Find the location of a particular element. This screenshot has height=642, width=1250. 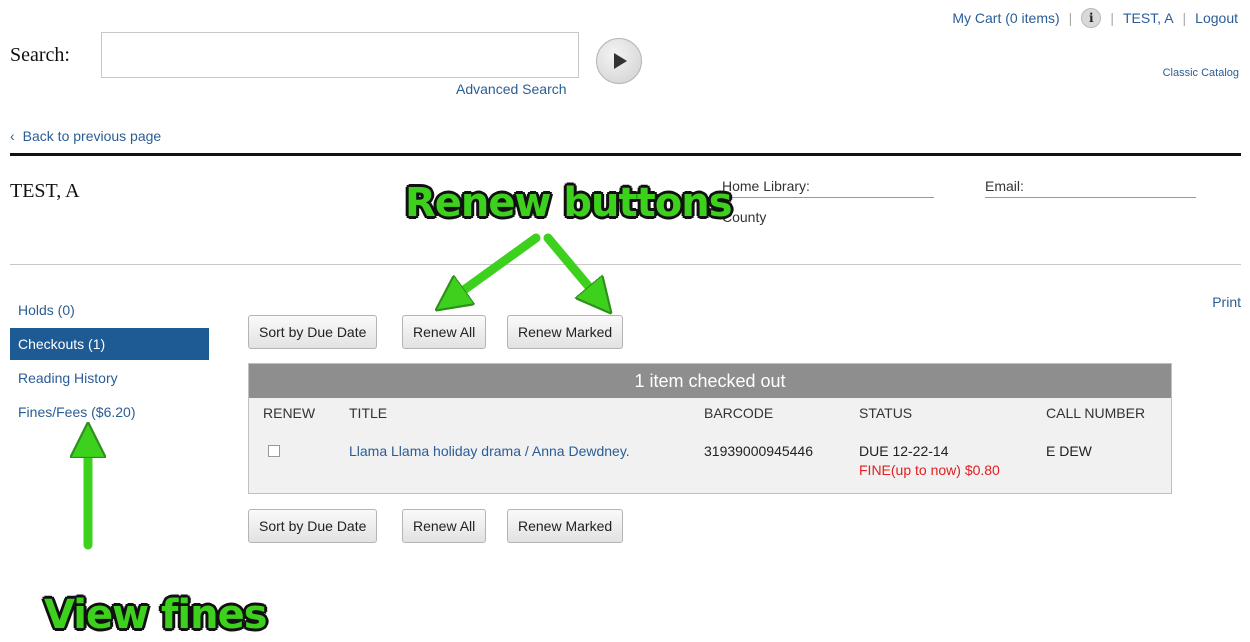

arrow-to-renew-marked is located at coordinates (571, 266).